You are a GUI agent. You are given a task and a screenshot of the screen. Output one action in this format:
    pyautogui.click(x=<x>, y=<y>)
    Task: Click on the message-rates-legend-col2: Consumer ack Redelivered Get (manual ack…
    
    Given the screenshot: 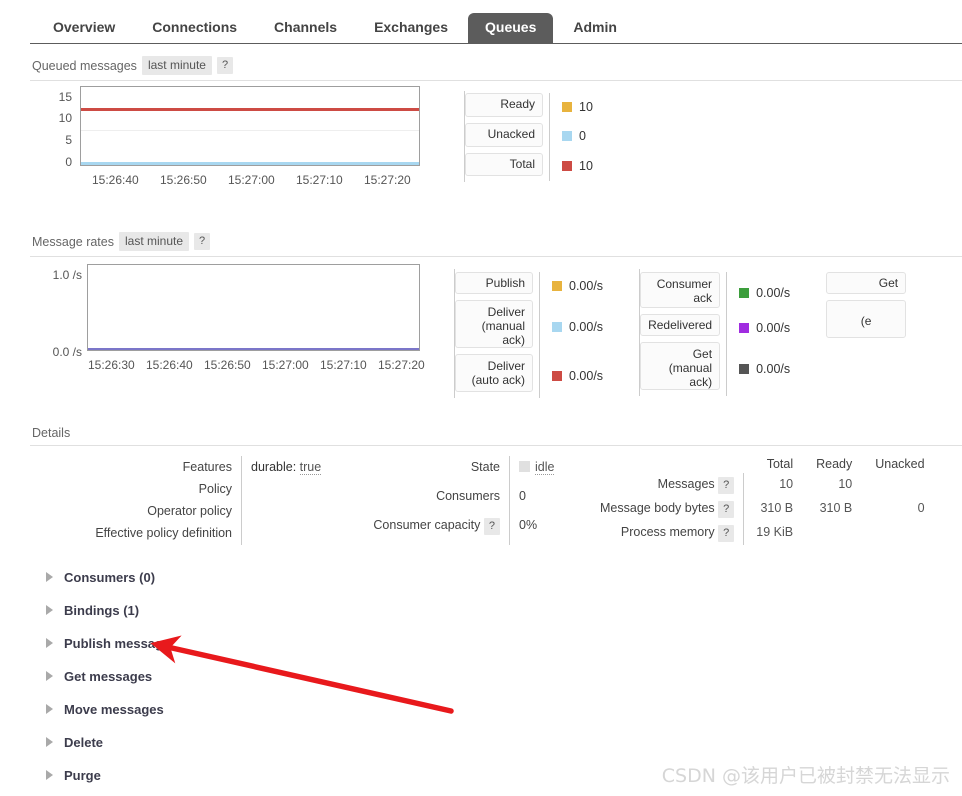 What is the action you would take?
    pyautogui.click(x=714, y=332)
    